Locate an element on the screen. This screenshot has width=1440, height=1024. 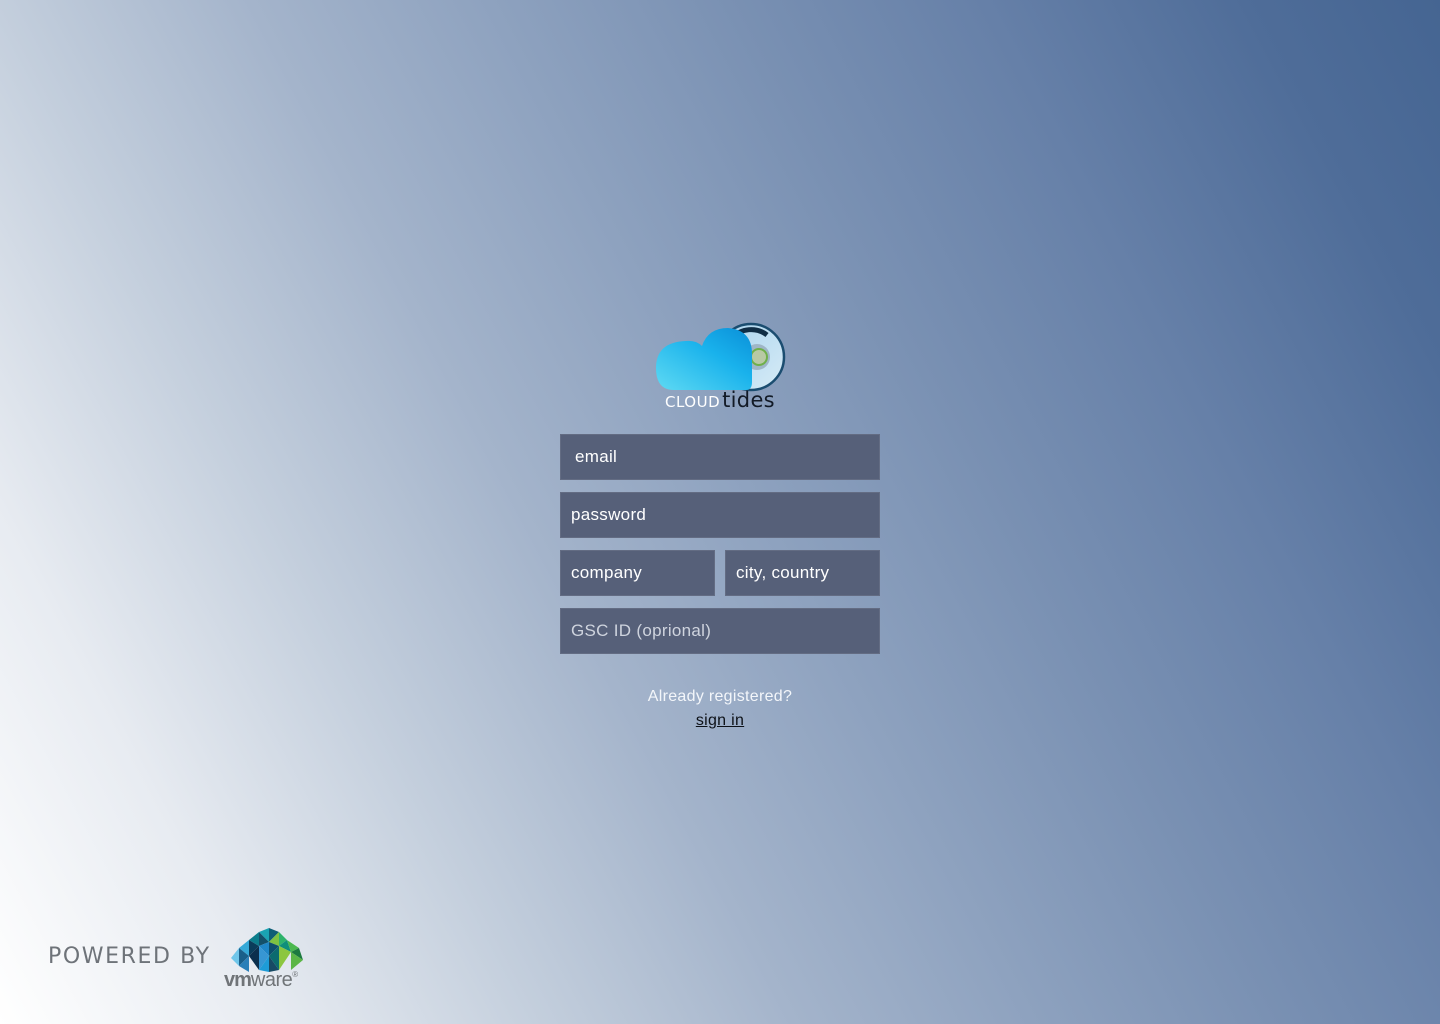
logo-wordmark: CLOUDtides is located at coordinates (720, 400).